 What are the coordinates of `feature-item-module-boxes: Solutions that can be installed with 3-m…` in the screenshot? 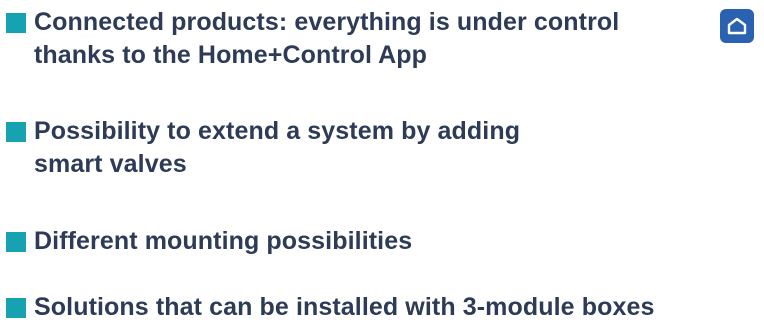 It's located at (330, 307).